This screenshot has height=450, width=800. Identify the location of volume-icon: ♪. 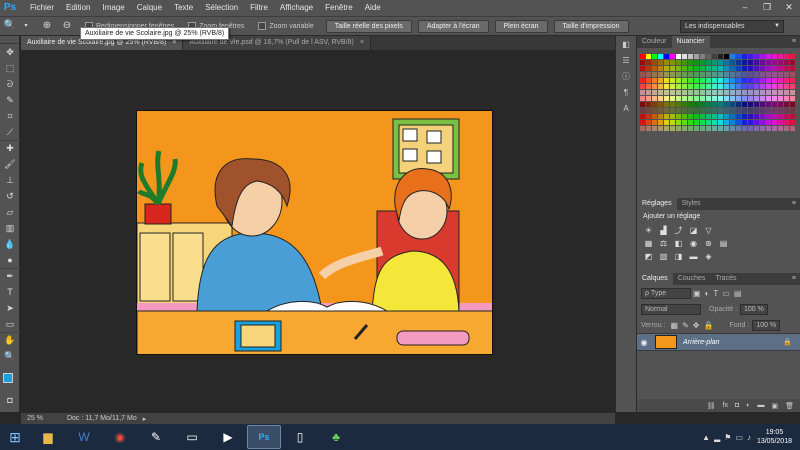
(749, 437).